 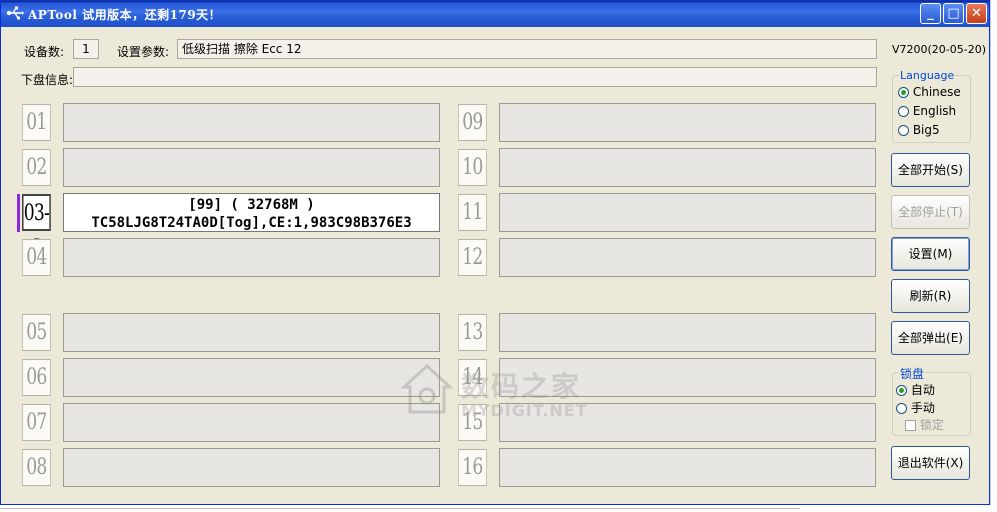 What do you see at coordinates (251, 223) in the screenshot?
I see `slot-03-flash-id: TC58LJG8T24TA0D[Tog],CE:1,983C98B376E3` at bounding box center [251, 223].